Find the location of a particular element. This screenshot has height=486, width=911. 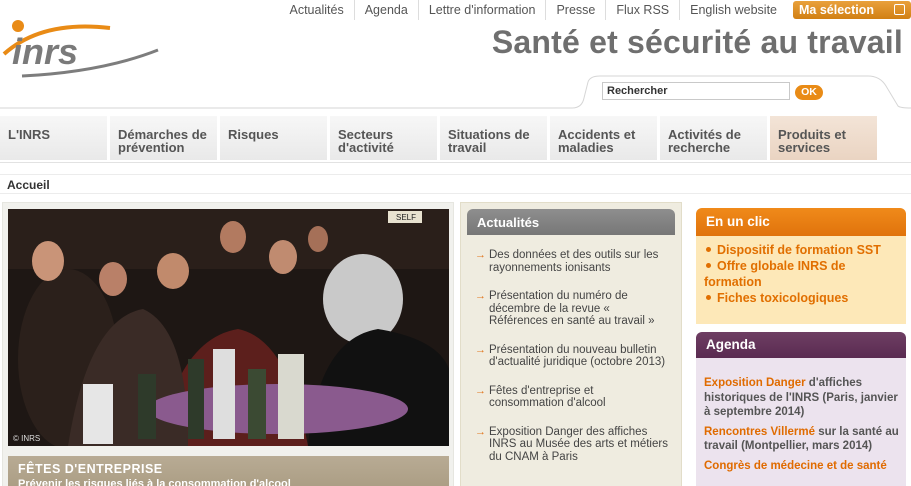

clic-link: Dispositif de formation SST is located at coordinates (799, 250).